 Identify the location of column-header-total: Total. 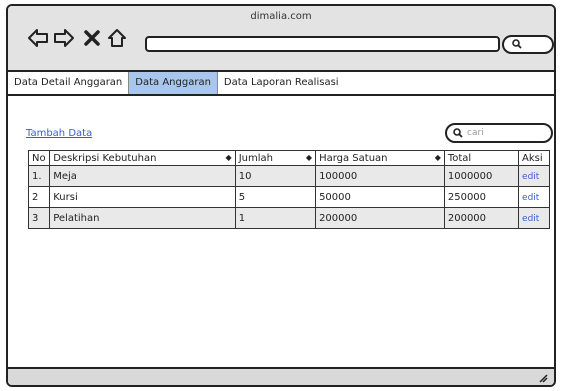
(481, 158).